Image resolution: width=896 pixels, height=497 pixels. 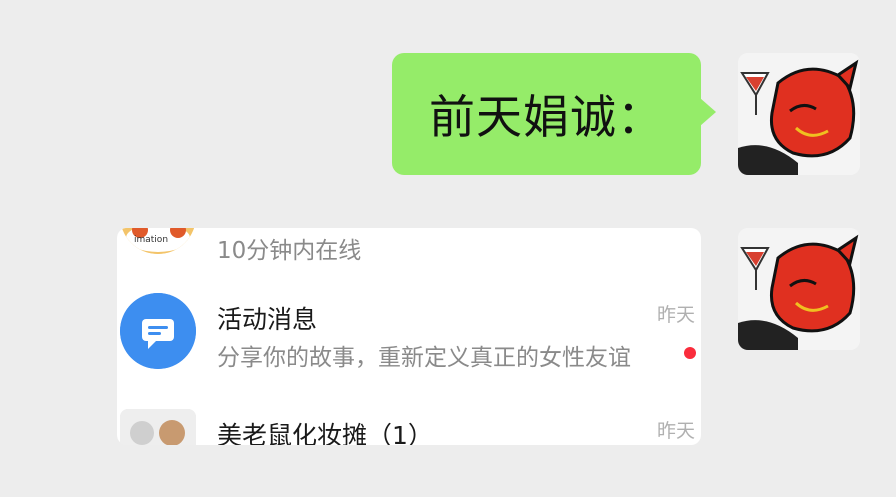 I want to click on list-item: imation 10分钟内在线, so click(x=409, y=246).